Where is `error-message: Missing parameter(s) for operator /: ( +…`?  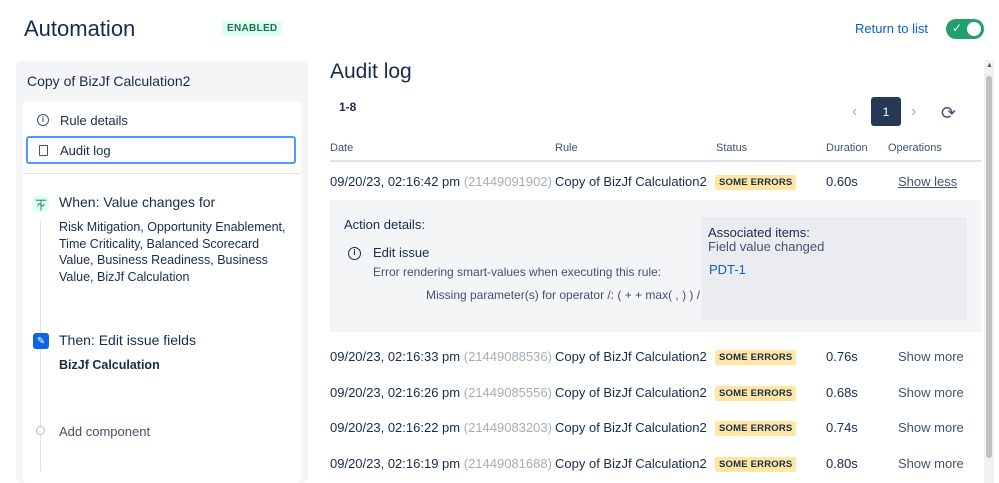
error-message: Missing parameter(s) for operator /: ( +… is located at coordinates (563, 295).